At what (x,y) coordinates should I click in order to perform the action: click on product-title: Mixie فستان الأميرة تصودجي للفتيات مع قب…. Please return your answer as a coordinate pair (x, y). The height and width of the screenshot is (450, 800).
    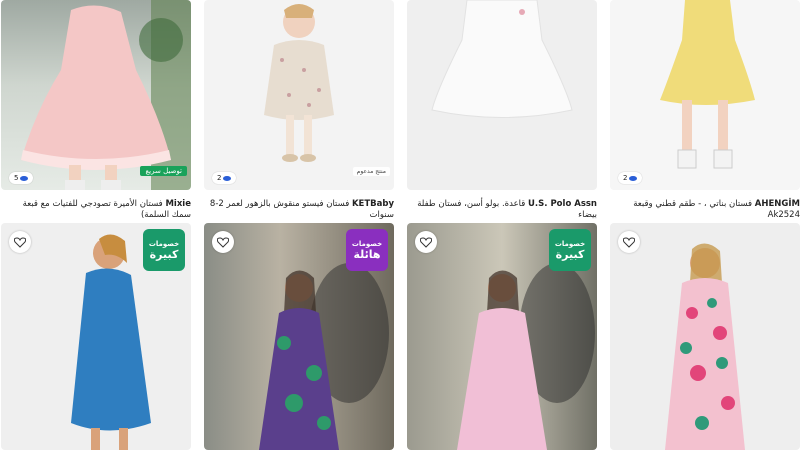
    Looking at the image, I should click on (98, 210).